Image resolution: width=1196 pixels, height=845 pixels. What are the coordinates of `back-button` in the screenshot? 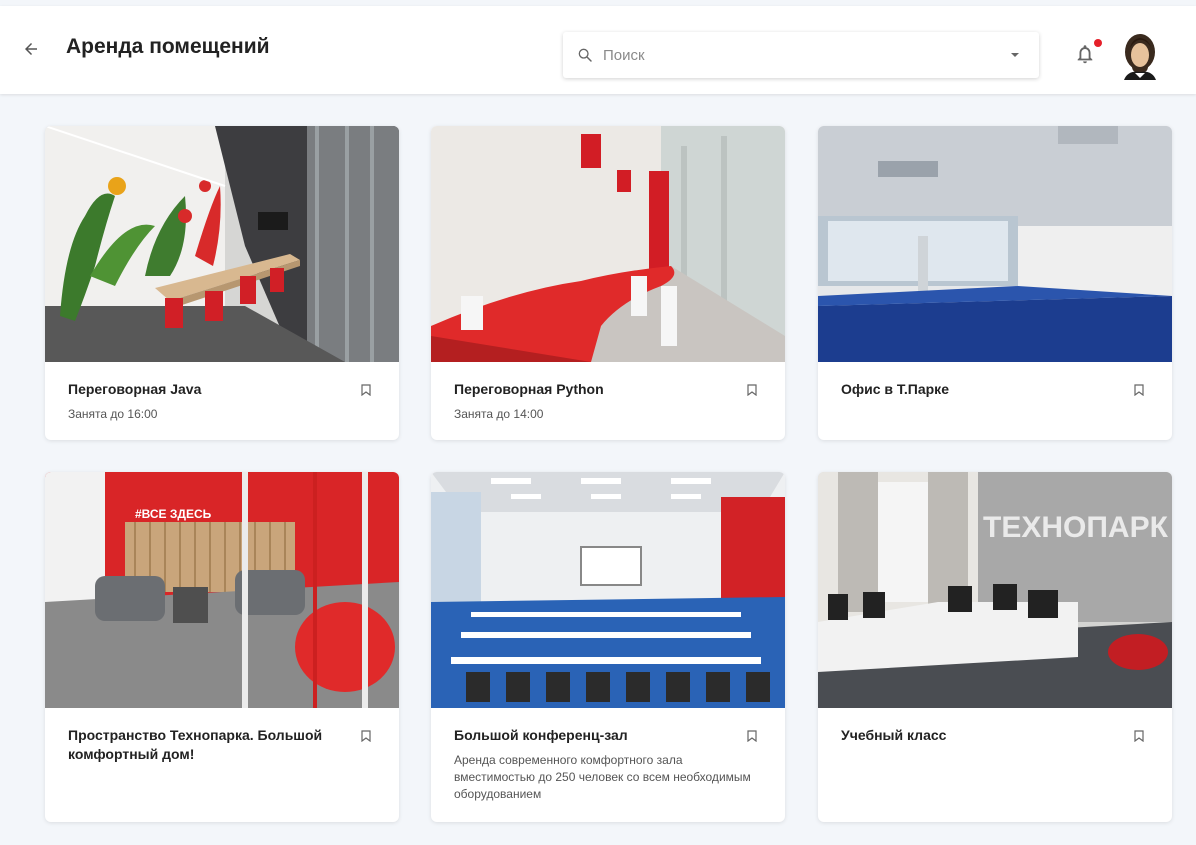 It's located at (31, 49).